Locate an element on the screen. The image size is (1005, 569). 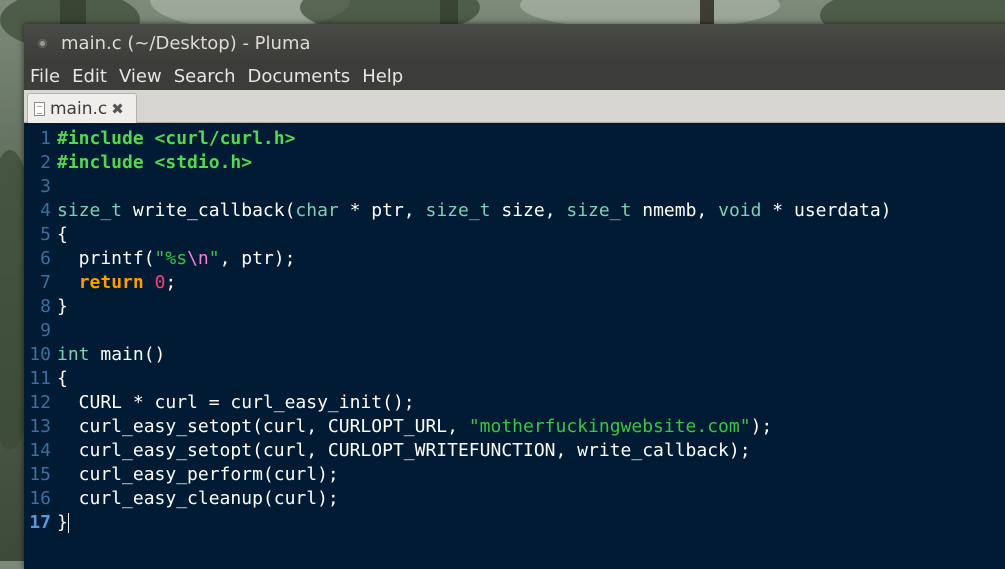
menu-edit: Edit is located at coordinates (89, 76).